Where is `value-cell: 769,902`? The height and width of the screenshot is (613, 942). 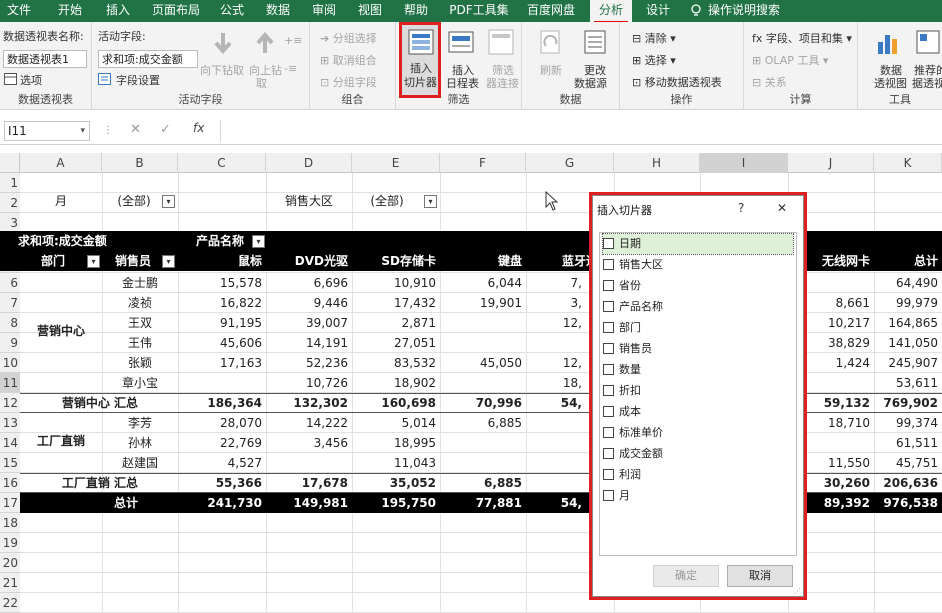
value-cell: 769,902 is located at coordinates (908, 403).